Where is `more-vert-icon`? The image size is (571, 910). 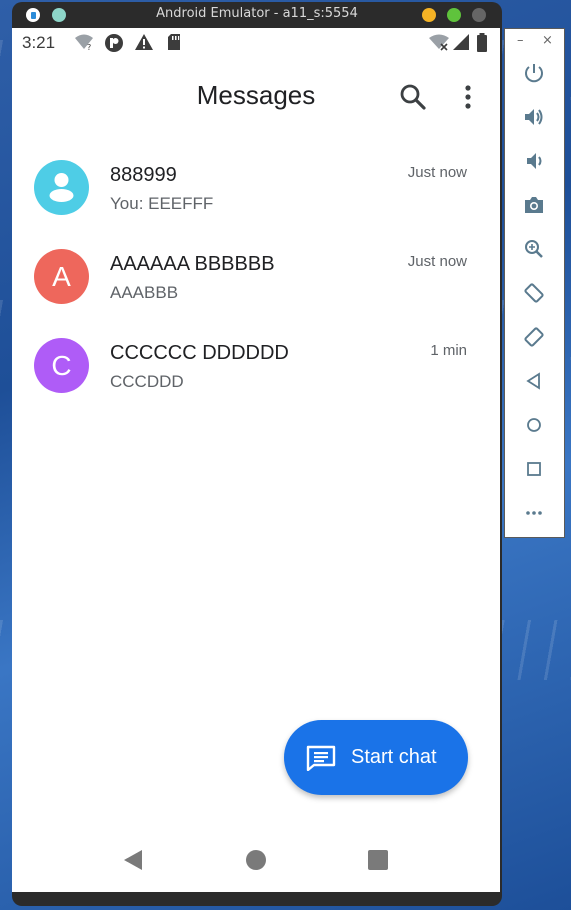 more-vert-icon is located at coordinates (468, 97).